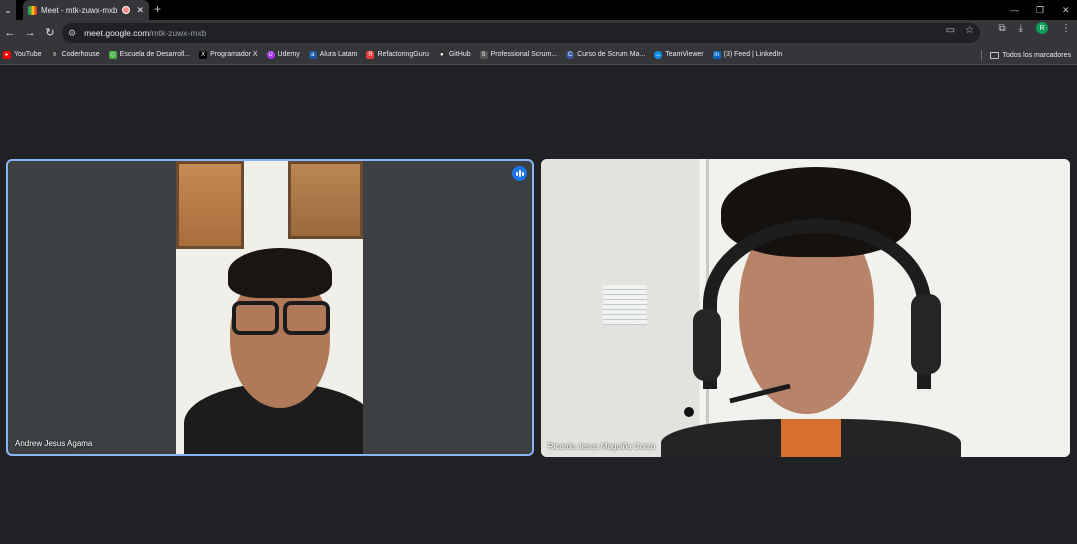 The width and height of the screenshot is (1077, 544). Describe the element at coordinates (79, 10) in the screenshot. I see `tab-title: Meet - mtk-zuwx-mxb` at that location.